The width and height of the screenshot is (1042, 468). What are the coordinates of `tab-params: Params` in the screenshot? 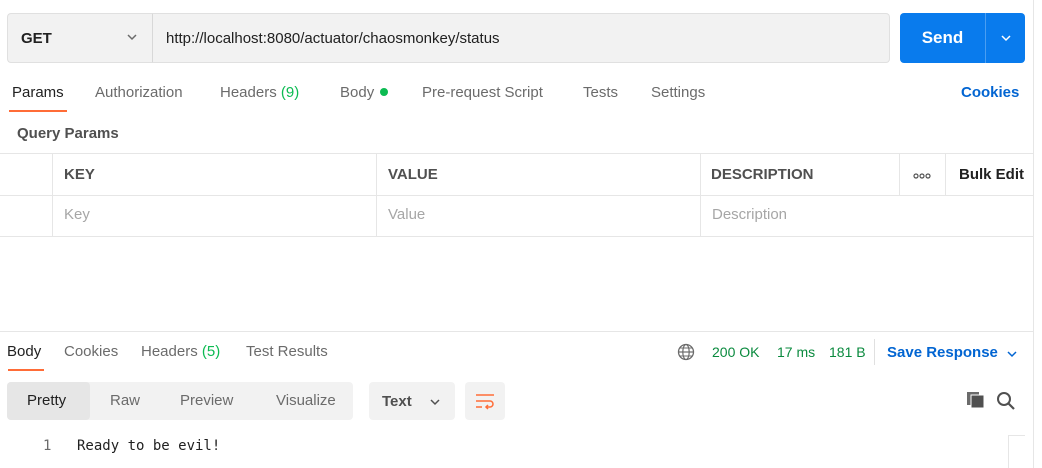 It's located at (38, 92).